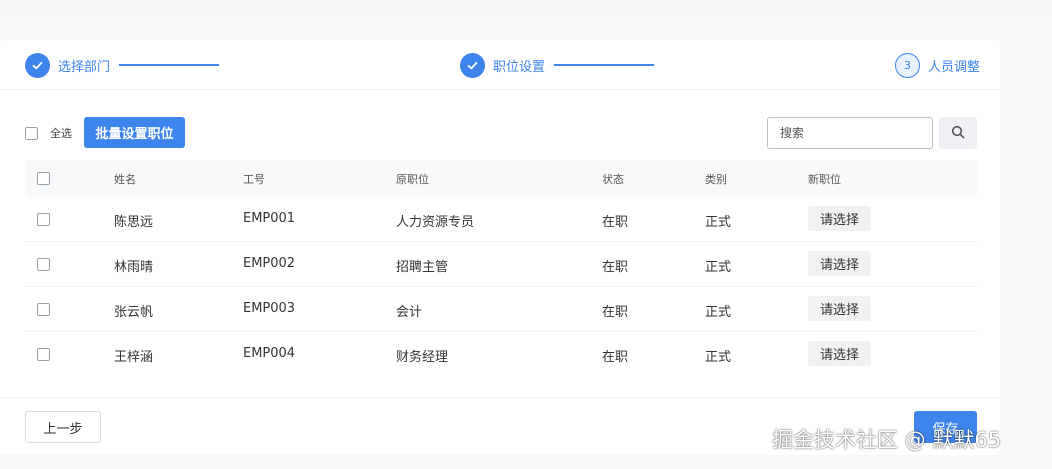  What do you see at coordinates (134, 222) in the screenshot?
I see `cell-name: 陈思远` at bounding box center [134, 222].